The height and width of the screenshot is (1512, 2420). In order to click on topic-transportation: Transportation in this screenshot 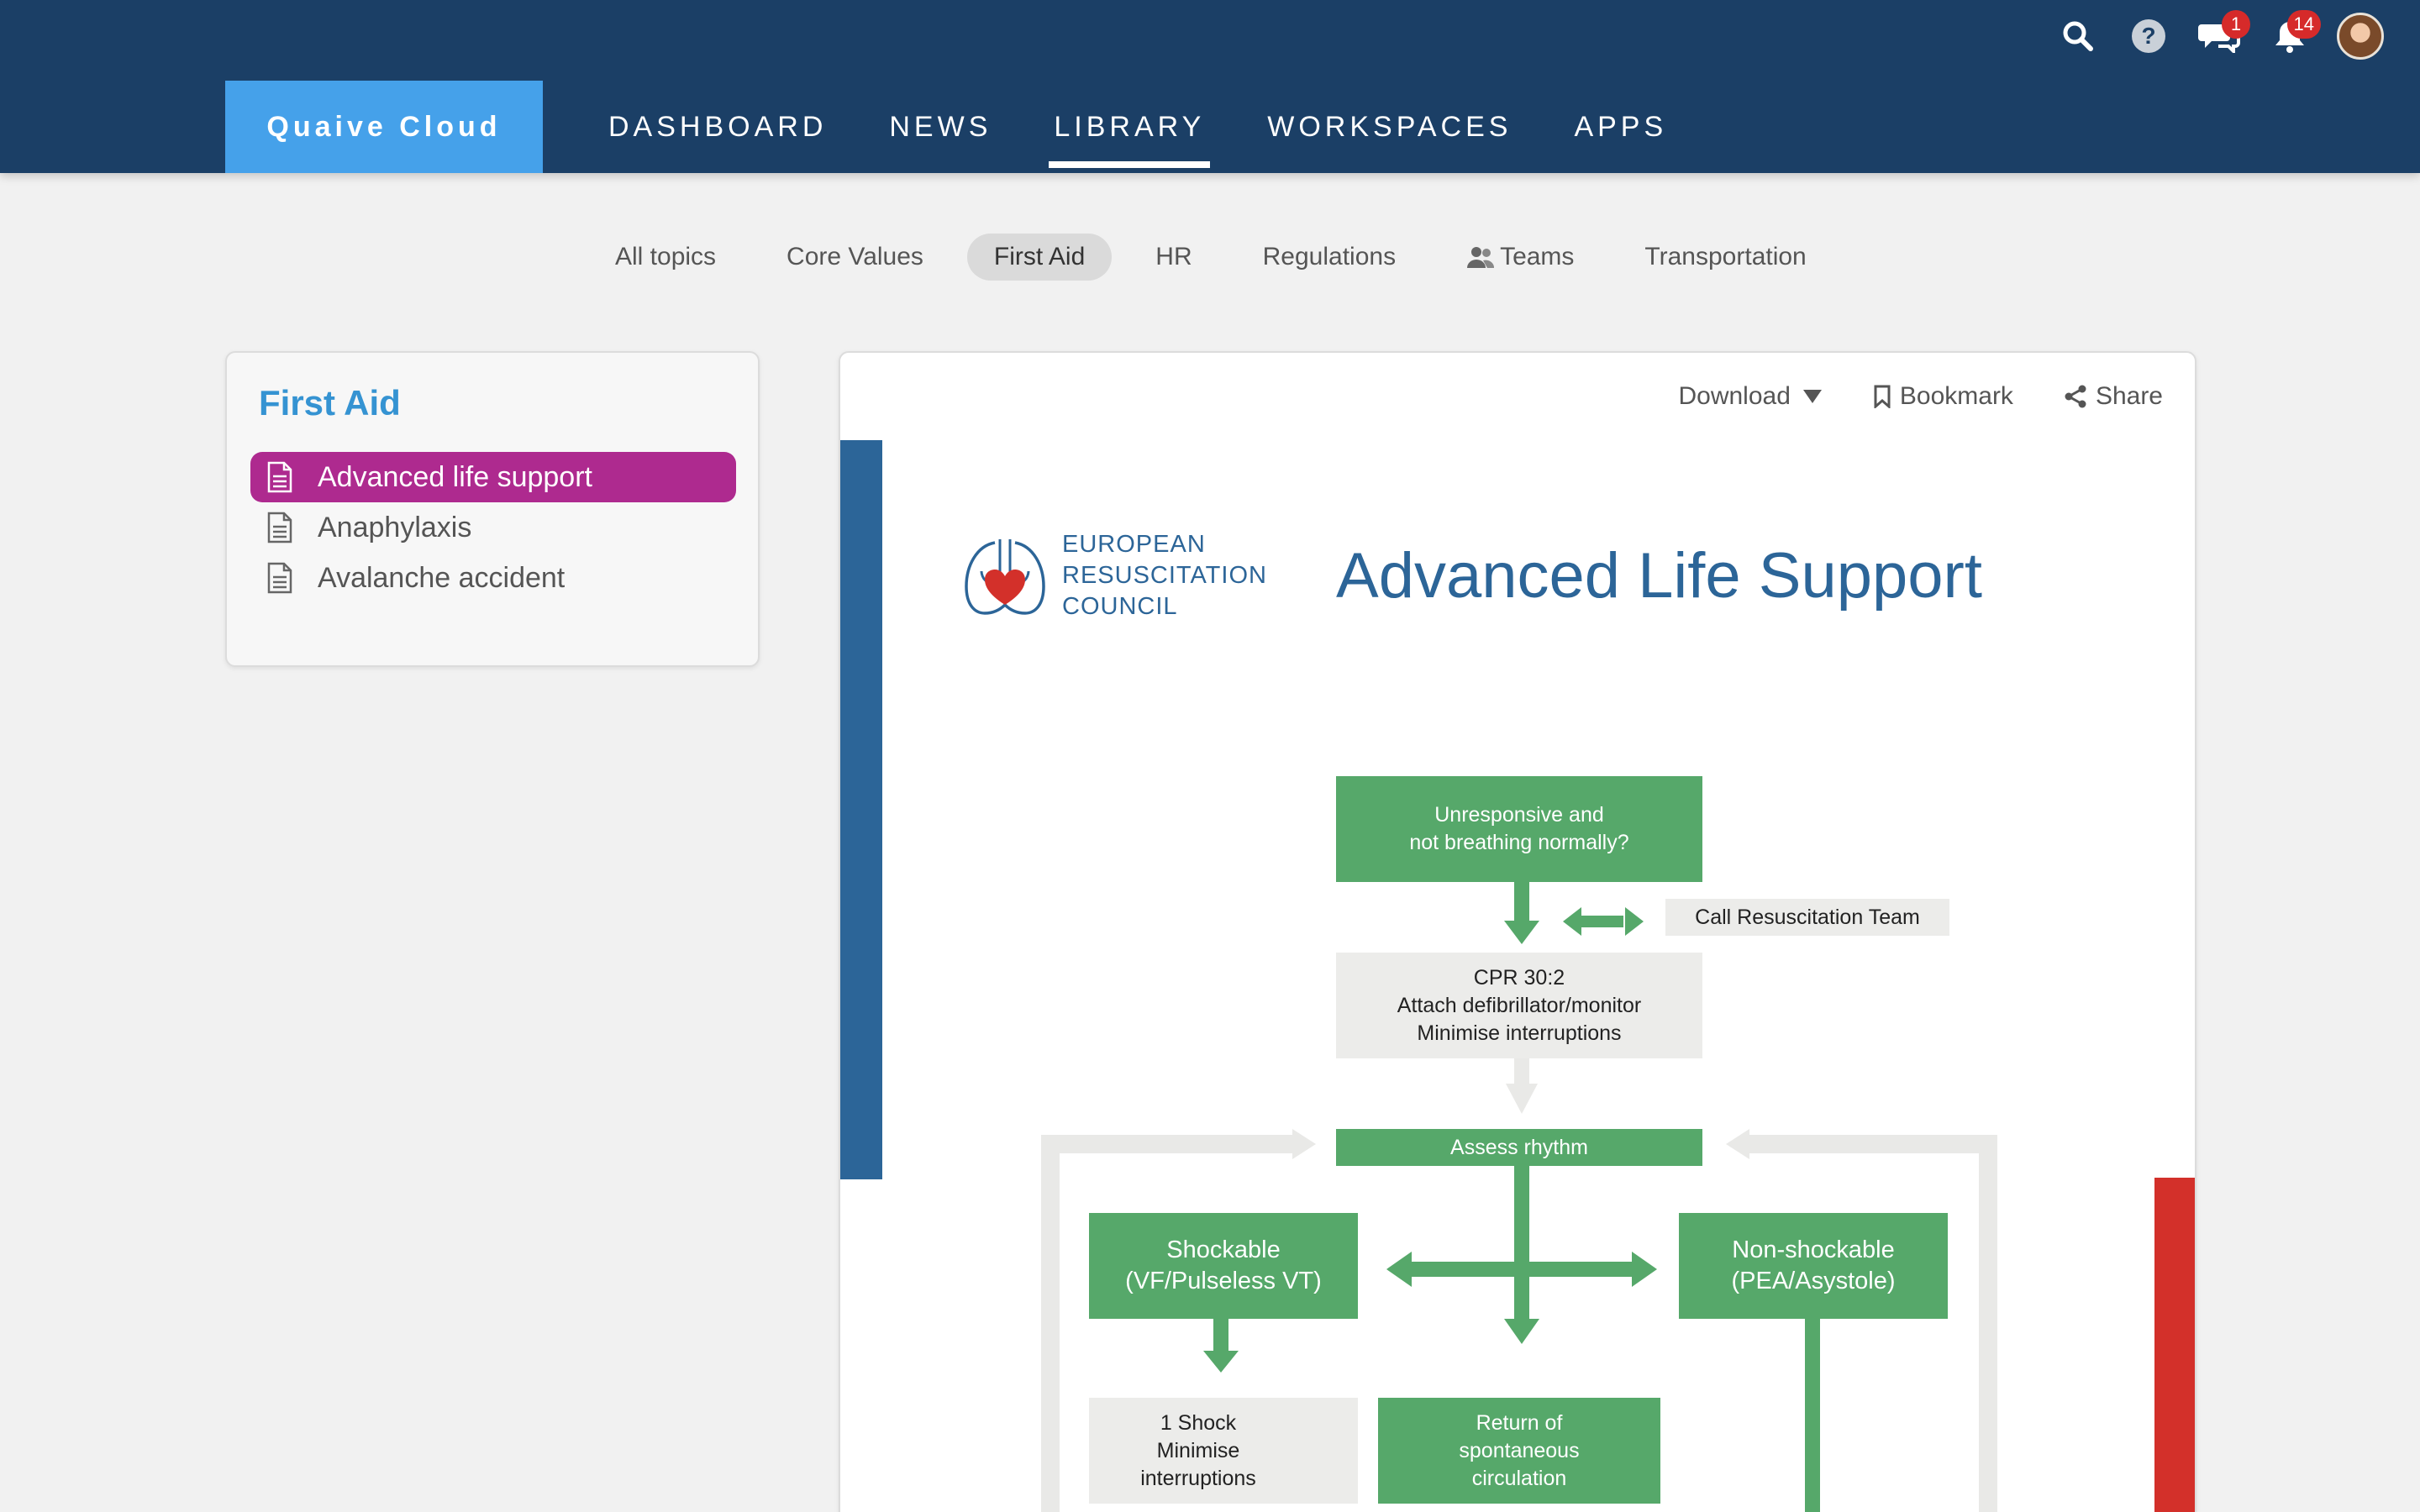, I will do `click(1726, 257)`.